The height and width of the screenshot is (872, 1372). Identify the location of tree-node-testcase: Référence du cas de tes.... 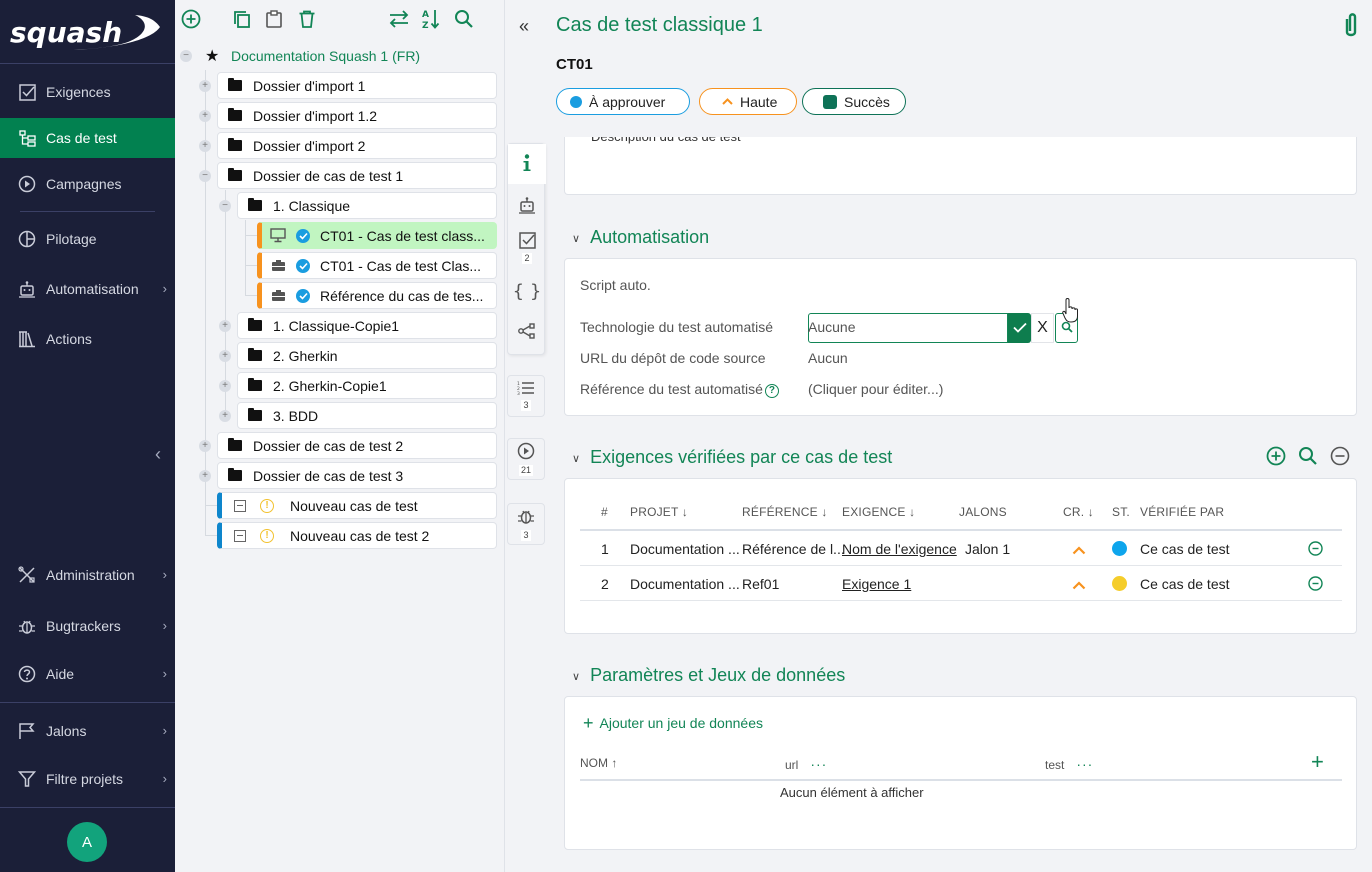
(377, 295).